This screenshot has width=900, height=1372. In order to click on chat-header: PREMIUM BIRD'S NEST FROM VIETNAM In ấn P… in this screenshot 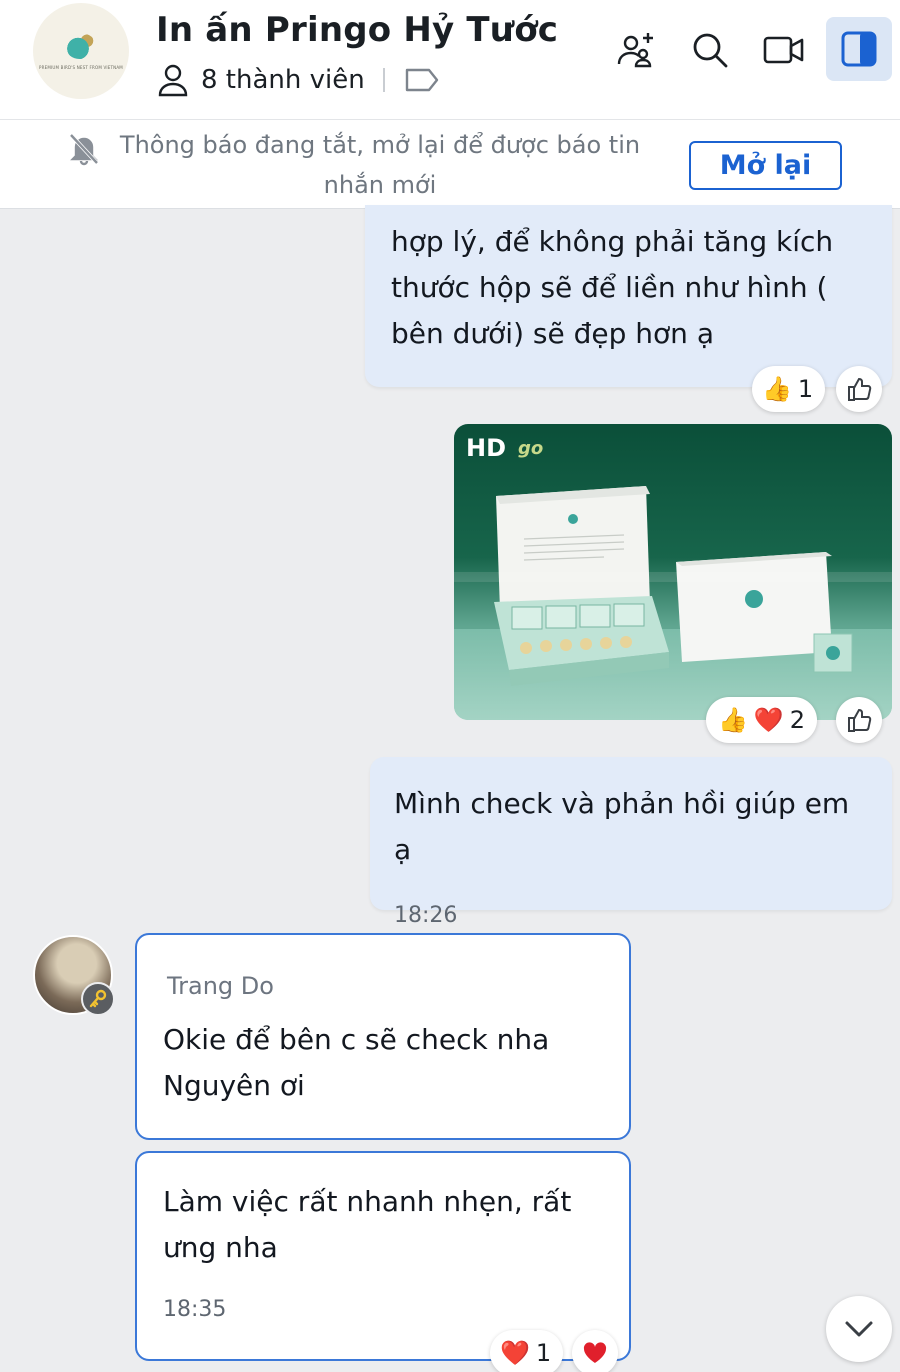, I will do `click(450, 60)`.